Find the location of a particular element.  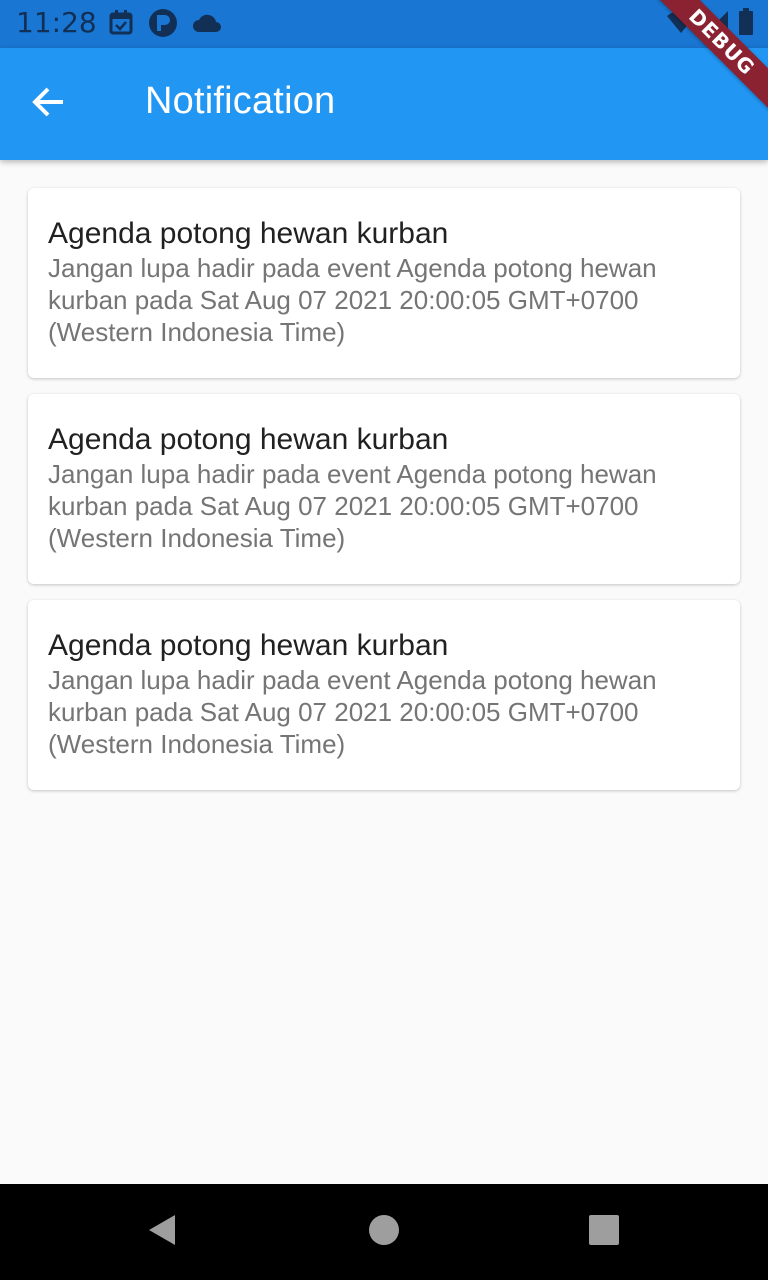

back-button is located at coordinates (48, 104).